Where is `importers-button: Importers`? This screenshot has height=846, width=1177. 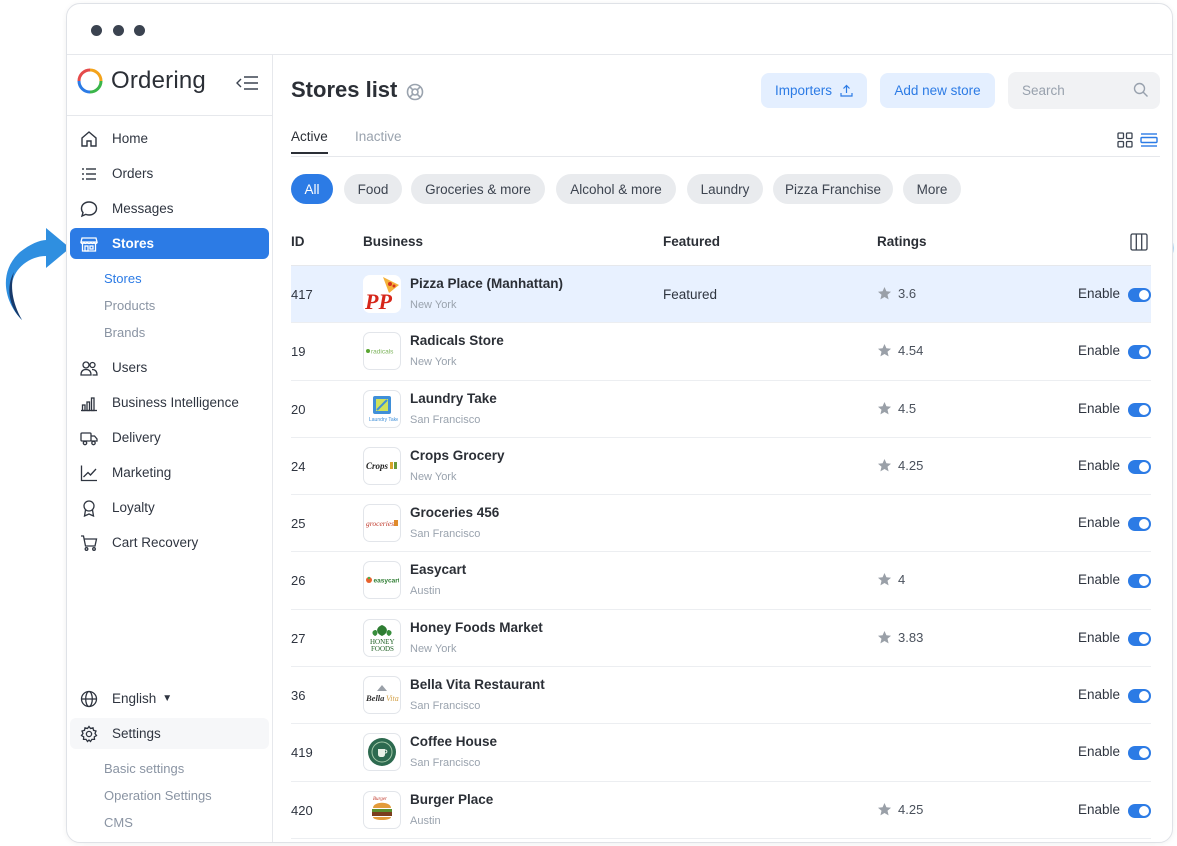 importers-button: Importers is located at coordinates (814, 90).